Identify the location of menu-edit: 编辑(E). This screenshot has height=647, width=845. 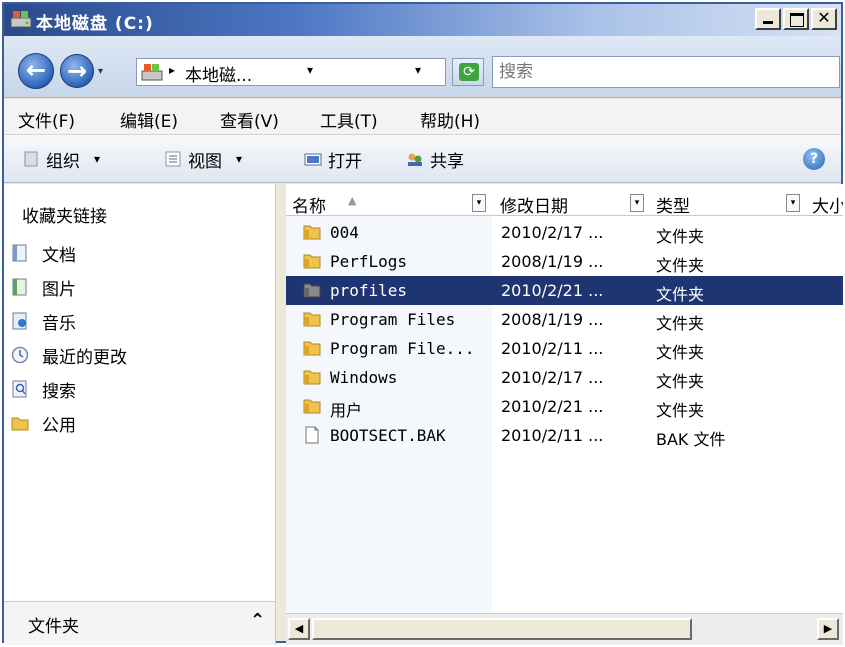
(149, 119).